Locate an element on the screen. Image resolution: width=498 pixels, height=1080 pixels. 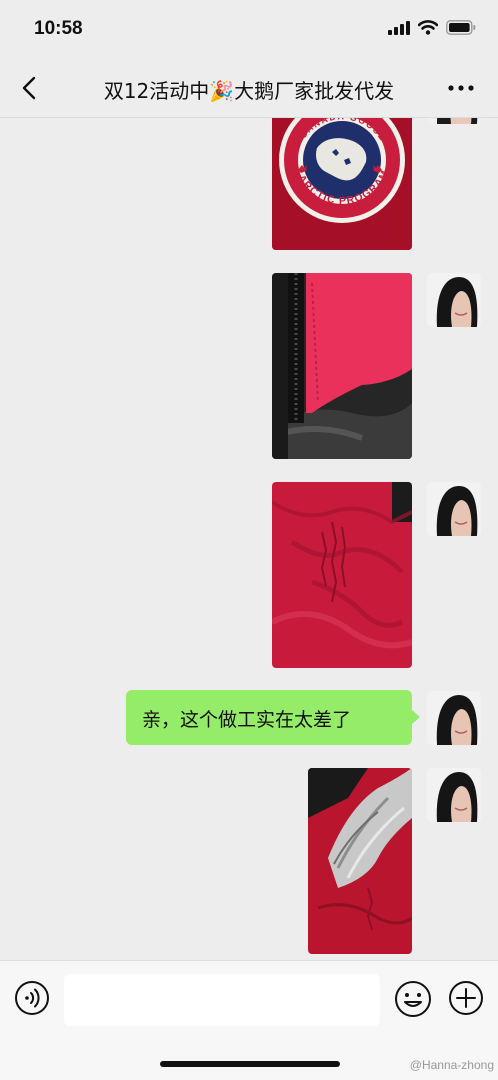
voice-button is located at coordinates (32, 998).